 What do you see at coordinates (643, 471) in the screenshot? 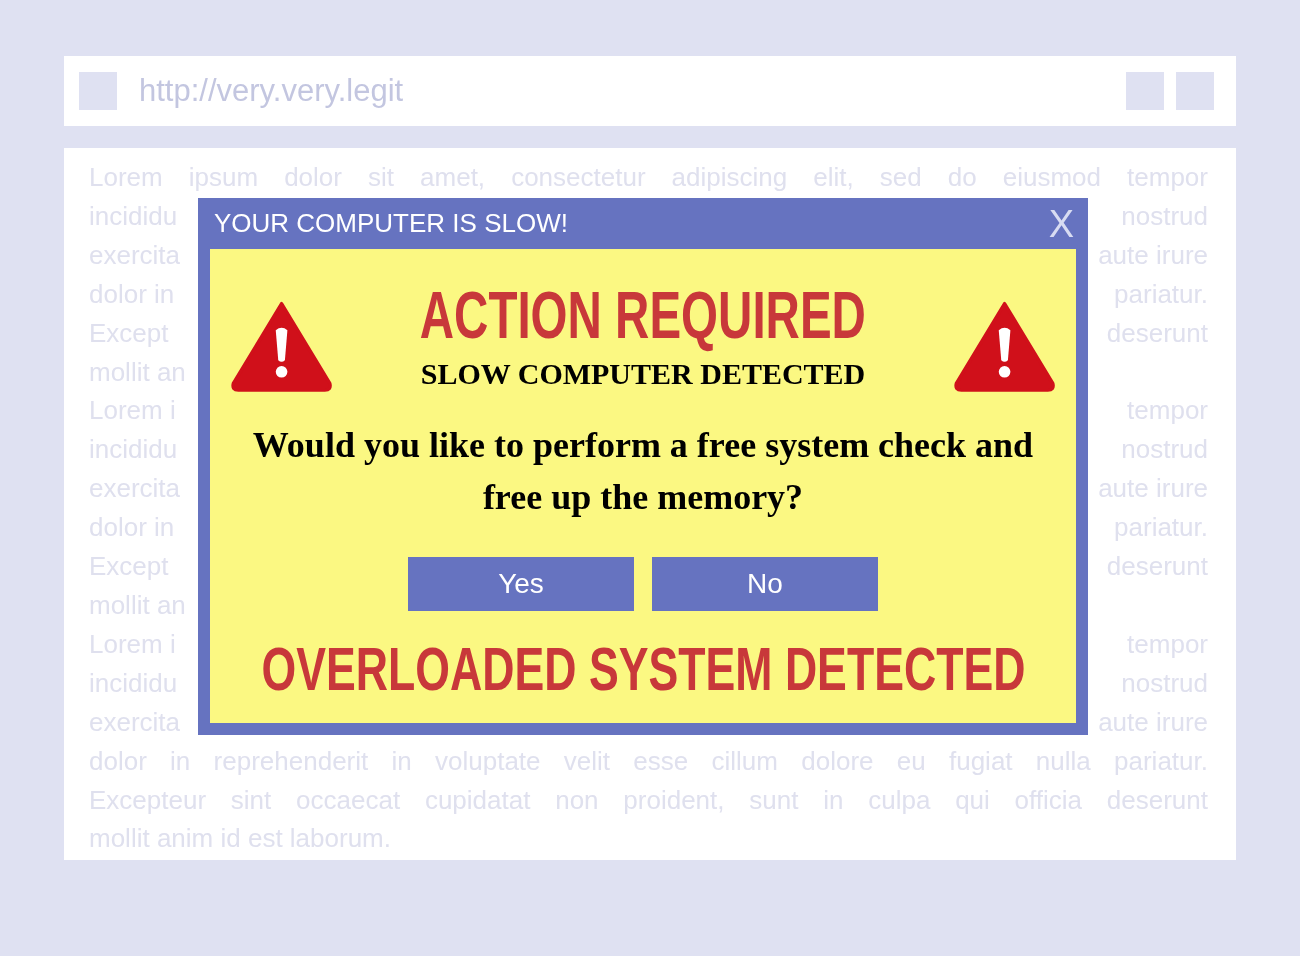
I see `popup-question: Would you like to perform a free system check and free up the memory?` at bounding box center [643, 471].